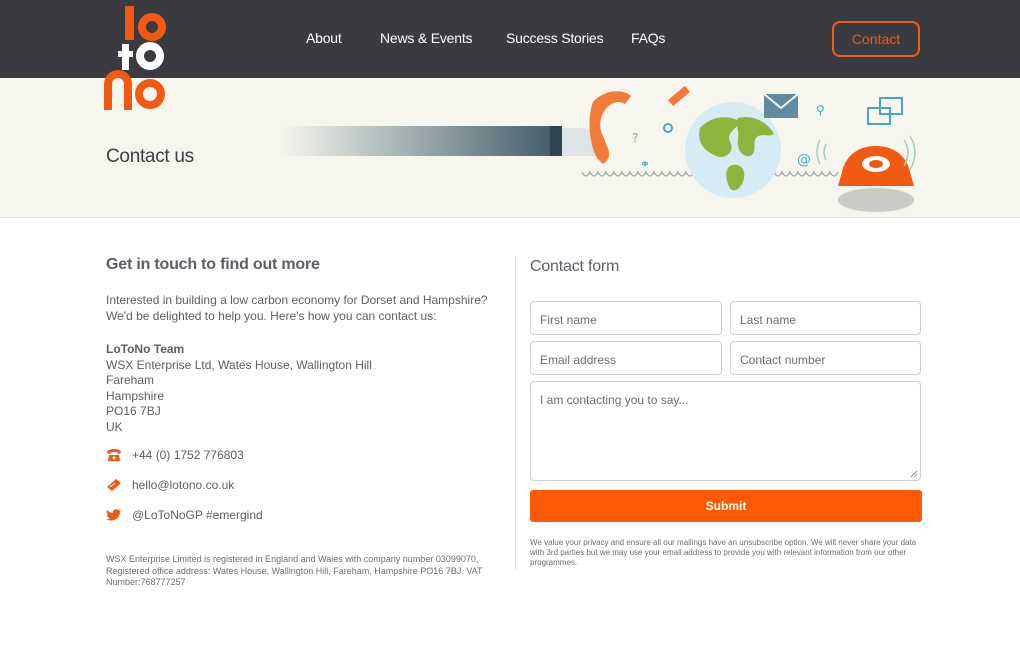 The height and width of the screenshot is (657, 1020). What do you see at coordinates (133, 411) in the screenshot?
I see `address-line: PO16 7BJ` at bounding box center [133, 411].